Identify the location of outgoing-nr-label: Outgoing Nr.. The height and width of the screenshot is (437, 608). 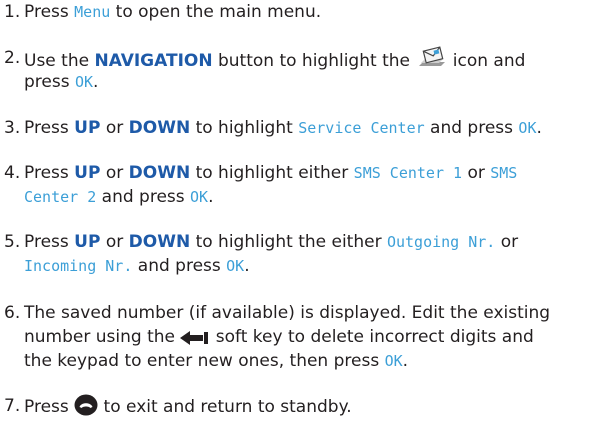
(441, 242).